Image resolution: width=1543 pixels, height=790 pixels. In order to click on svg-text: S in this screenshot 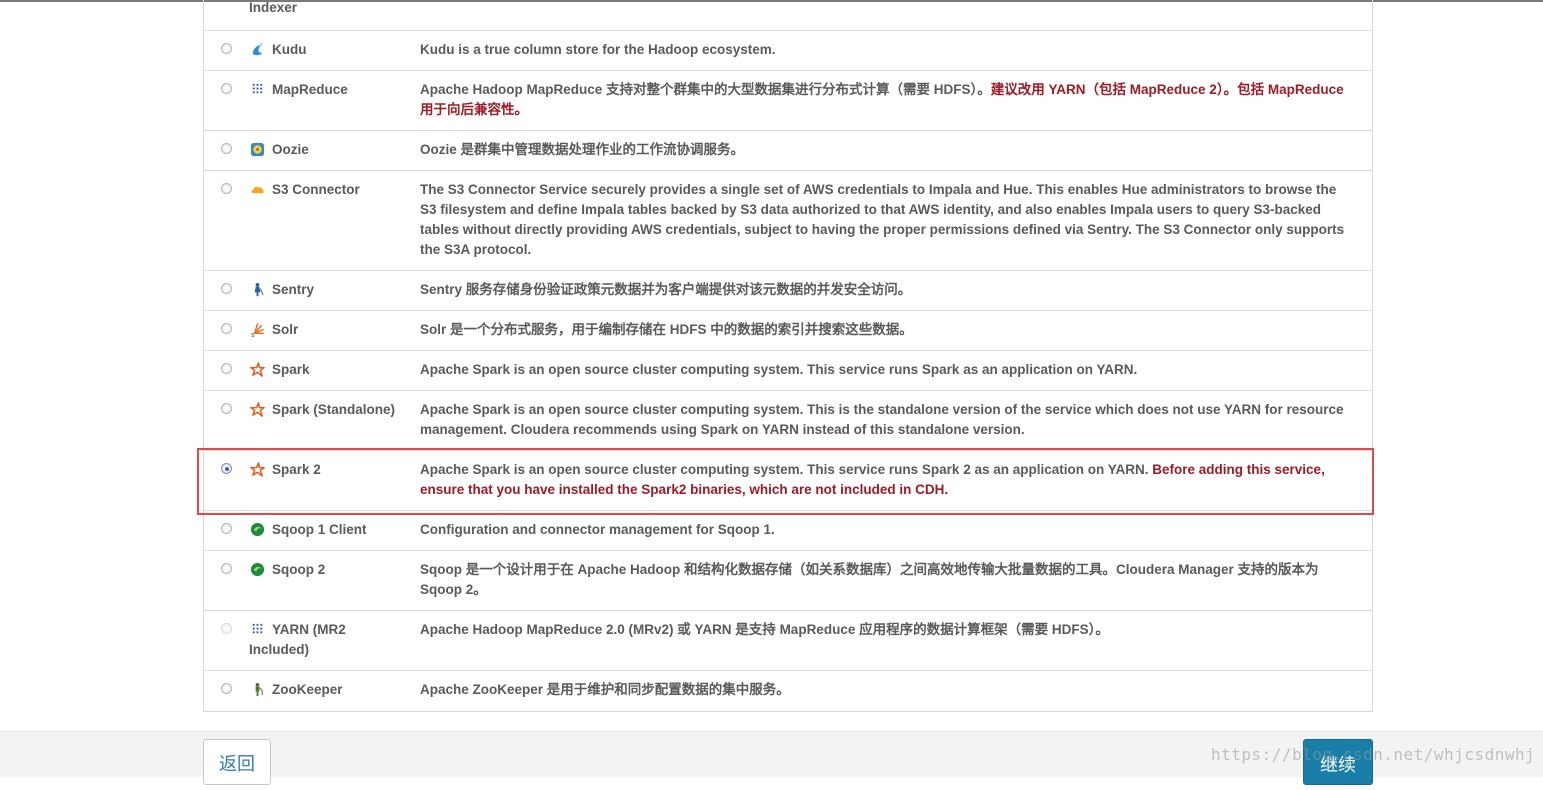, I will do `click(253, 335)`.